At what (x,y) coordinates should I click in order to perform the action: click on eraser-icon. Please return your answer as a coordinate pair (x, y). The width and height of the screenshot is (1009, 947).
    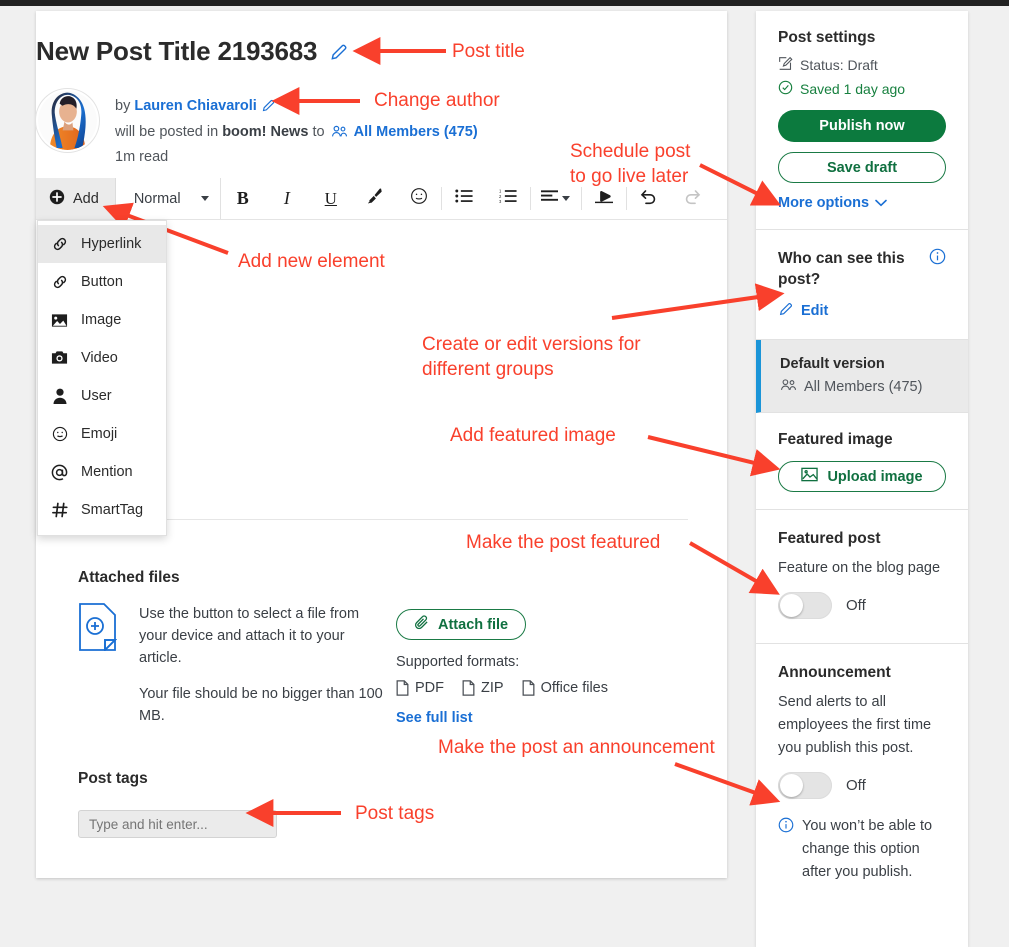
    Looking at the image, I should click on (603, 198).